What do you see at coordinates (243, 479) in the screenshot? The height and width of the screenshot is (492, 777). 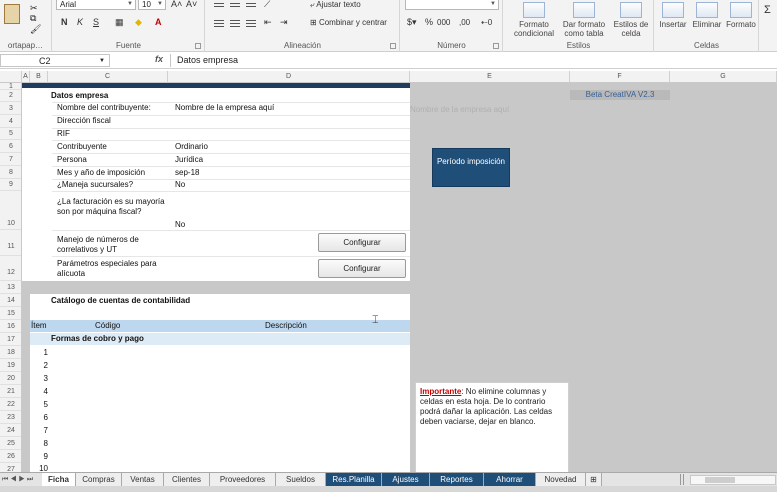 I see `tab-proveedores: Proveedores` at bounding box center [243, 479].